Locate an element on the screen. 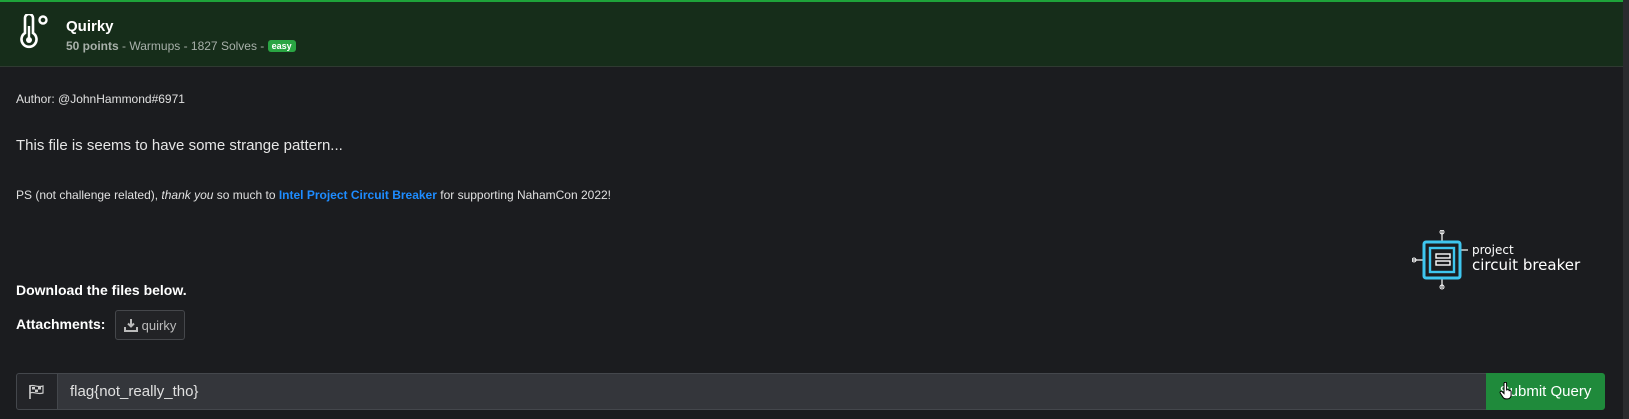 The width and height of the screenshot is (1629, 419). checkered-flag-icon is located at coordinates (36, 391).